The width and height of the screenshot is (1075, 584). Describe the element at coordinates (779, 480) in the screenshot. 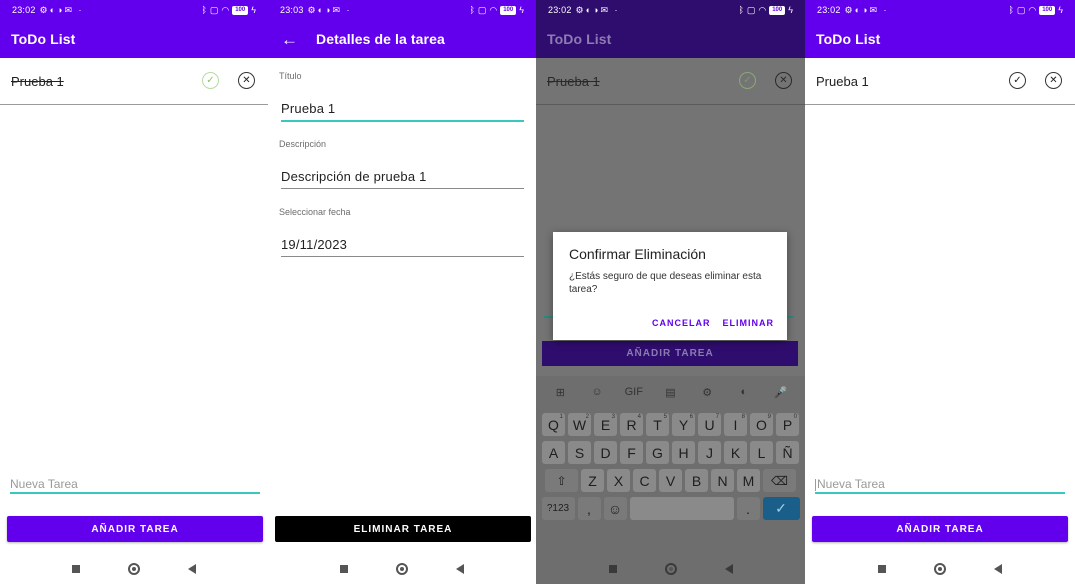

I see `backspace-key: ⌫` at that location.